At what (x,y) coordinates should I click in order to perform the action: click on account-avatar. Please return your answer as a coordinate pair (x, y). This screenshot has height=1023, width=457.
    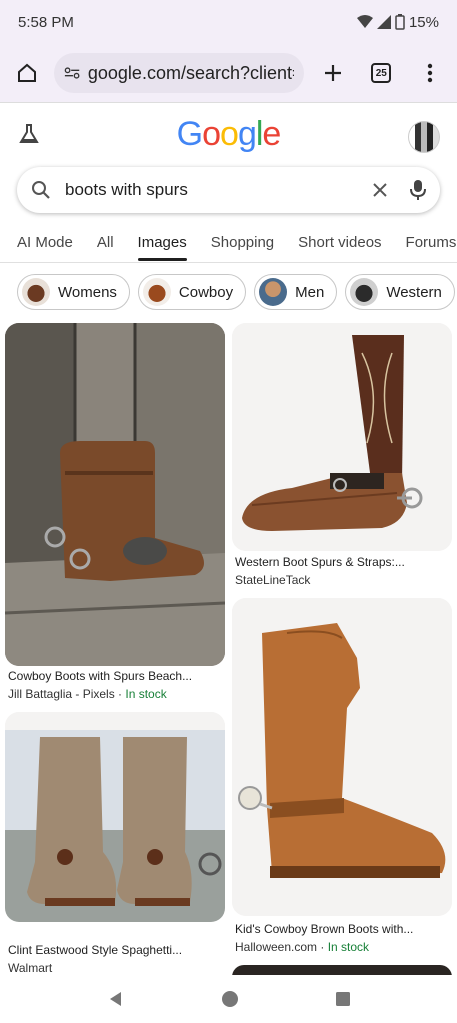
    Looking at the image, I should click on (424, 137).